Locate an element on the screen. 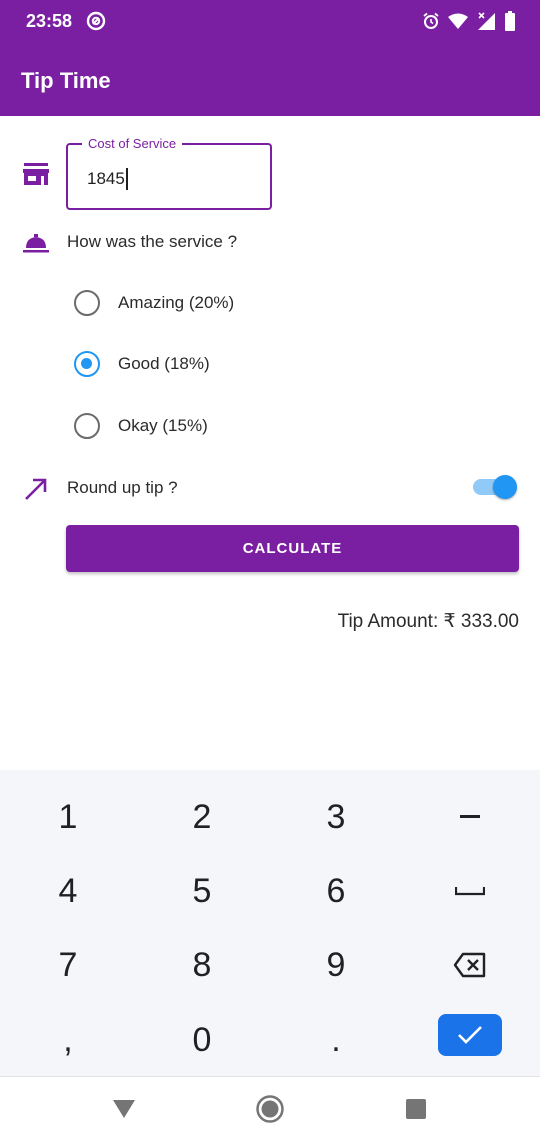  key-2: 2 is located at coordinates (202, 817).